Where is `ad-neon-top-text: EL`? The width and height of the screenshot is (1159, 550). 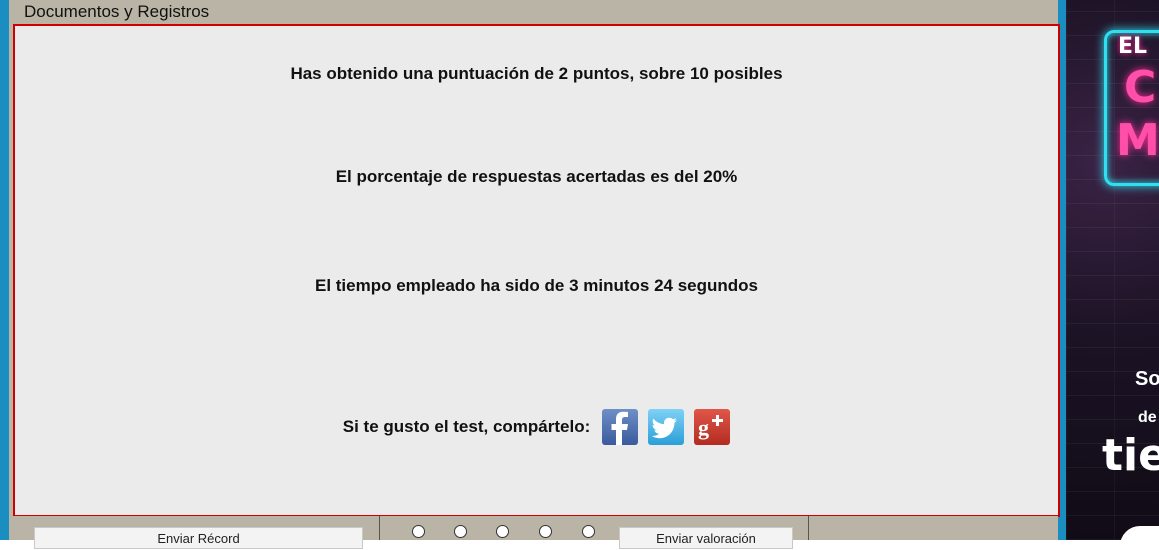 ad-neon-top-text: EL is located at coordinates (1133, 46).